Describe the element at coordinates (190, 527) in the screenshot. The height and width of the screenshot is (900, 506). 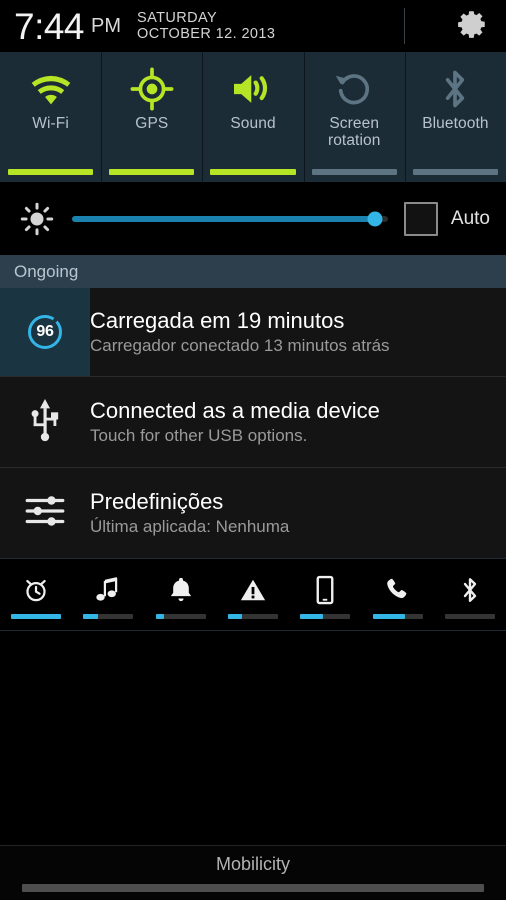
I see `notification-subtitle-presets: Última aplicada: Nenhuma` at that location.